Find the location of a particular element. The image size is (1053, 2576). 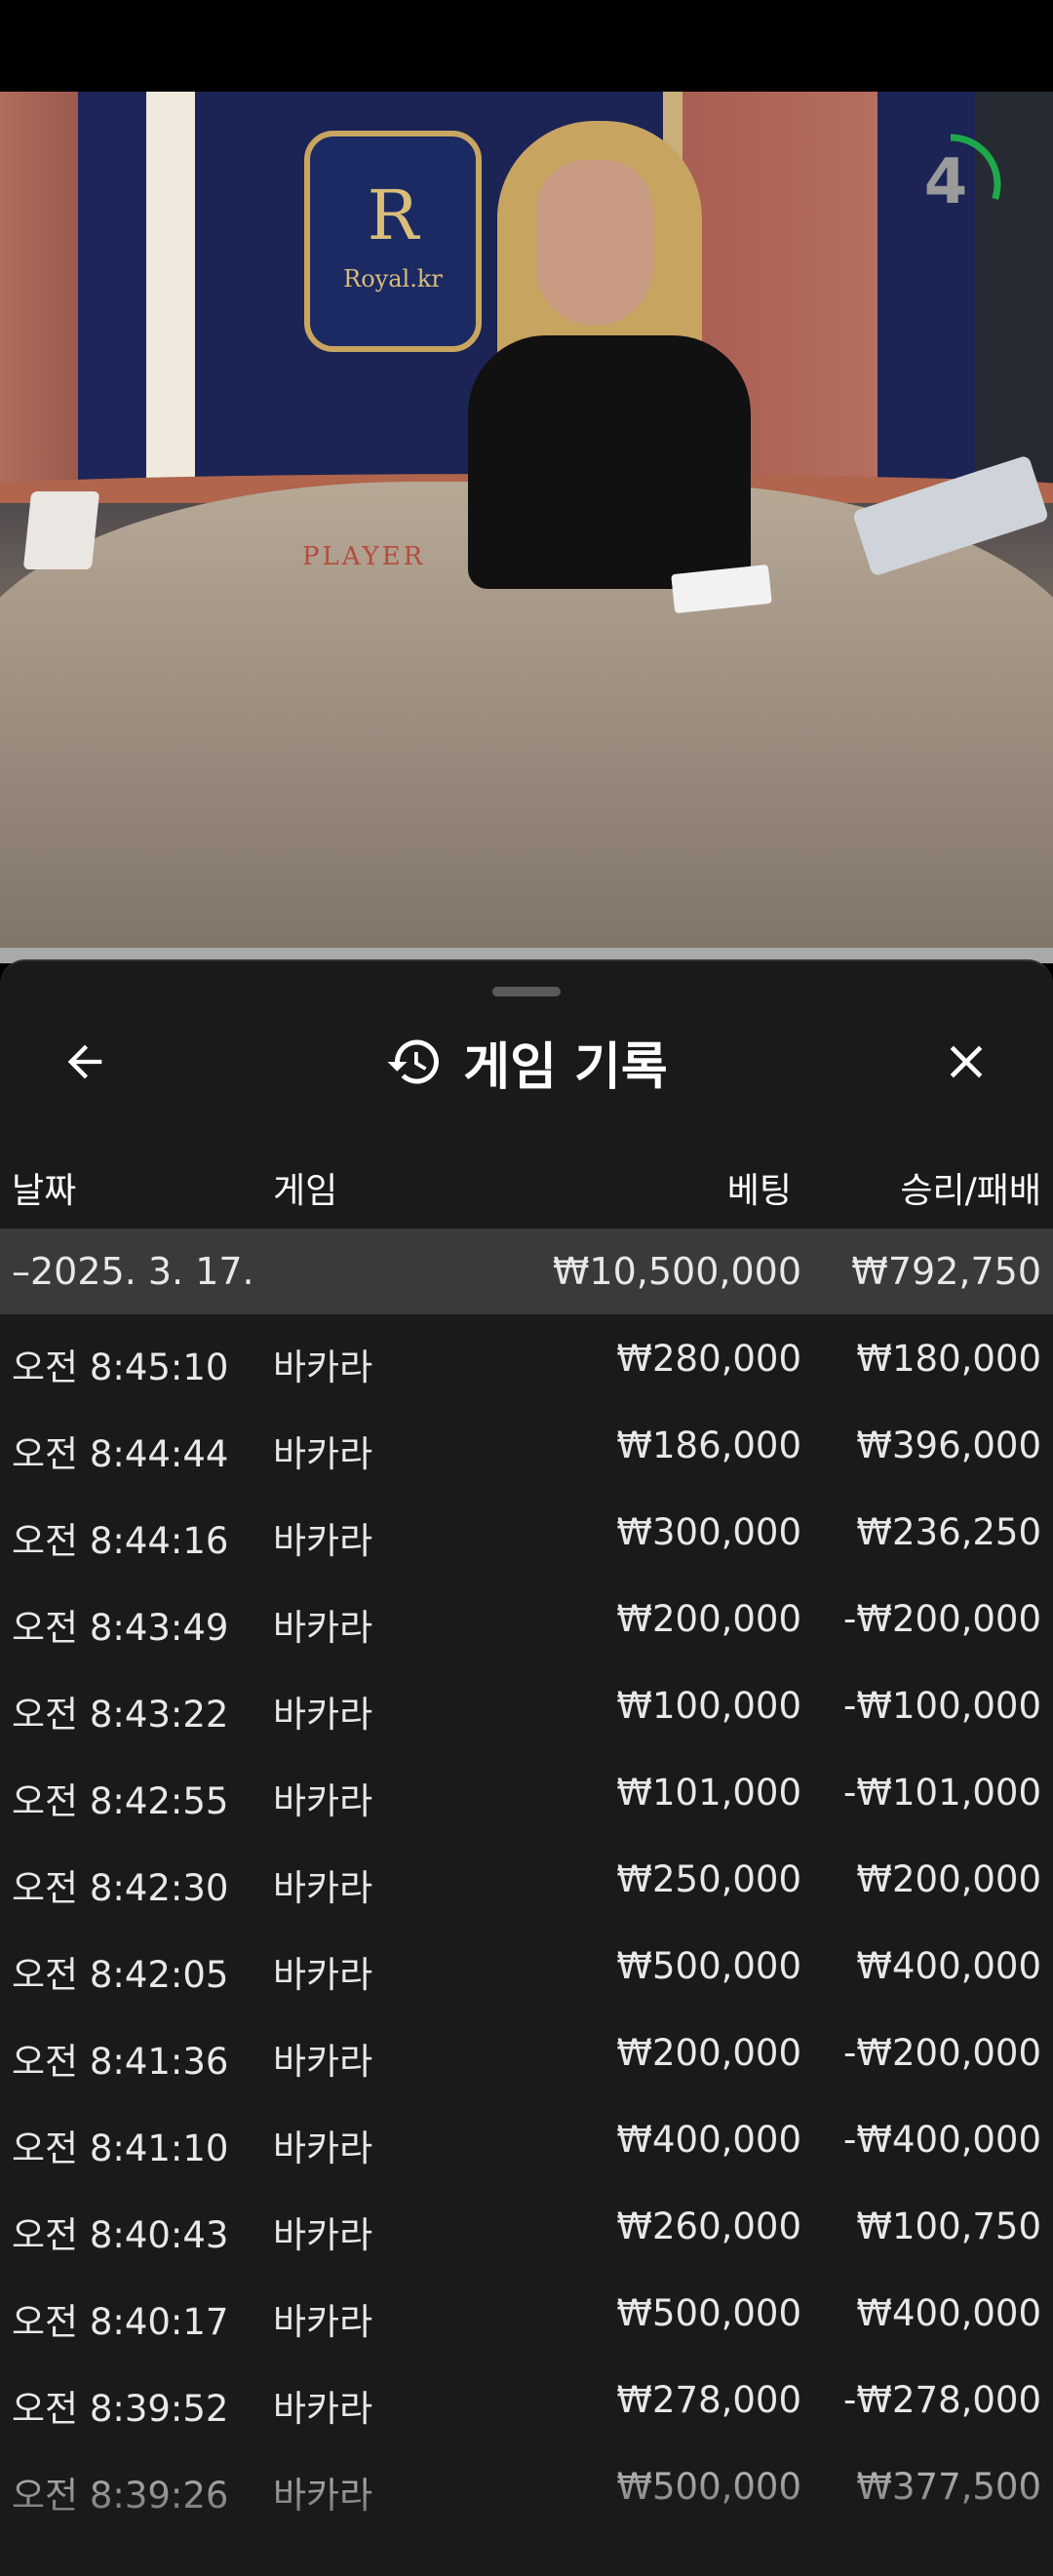

column-date: 날짜 is located at coordinates (44, 1191).